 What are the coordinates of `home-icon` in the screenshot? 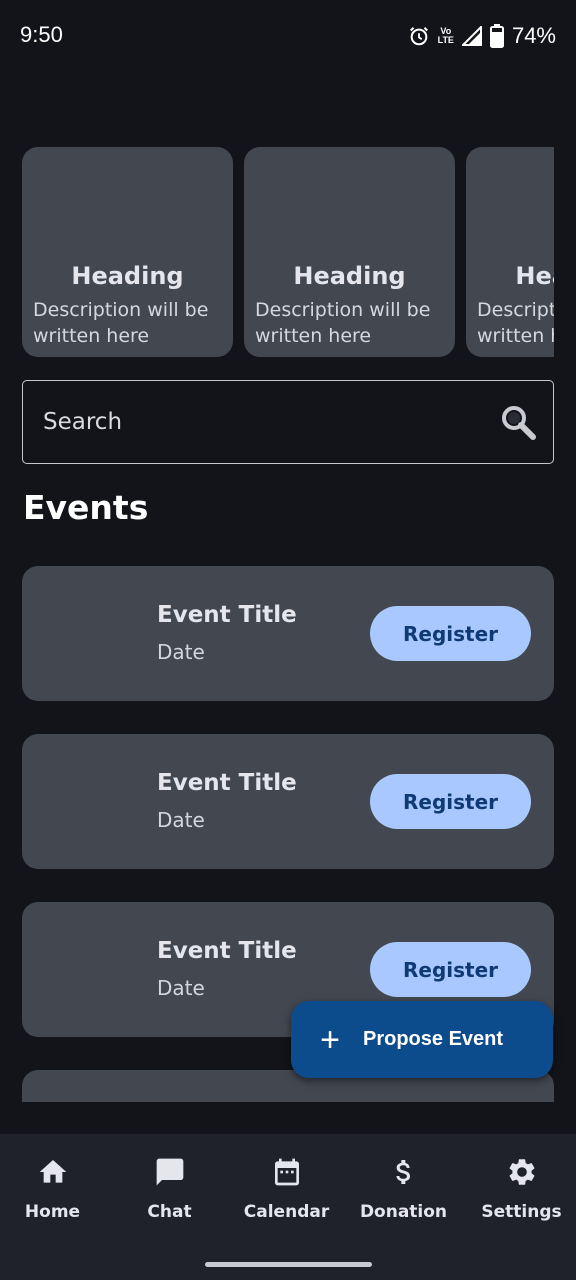 It's located at (53, 1171).